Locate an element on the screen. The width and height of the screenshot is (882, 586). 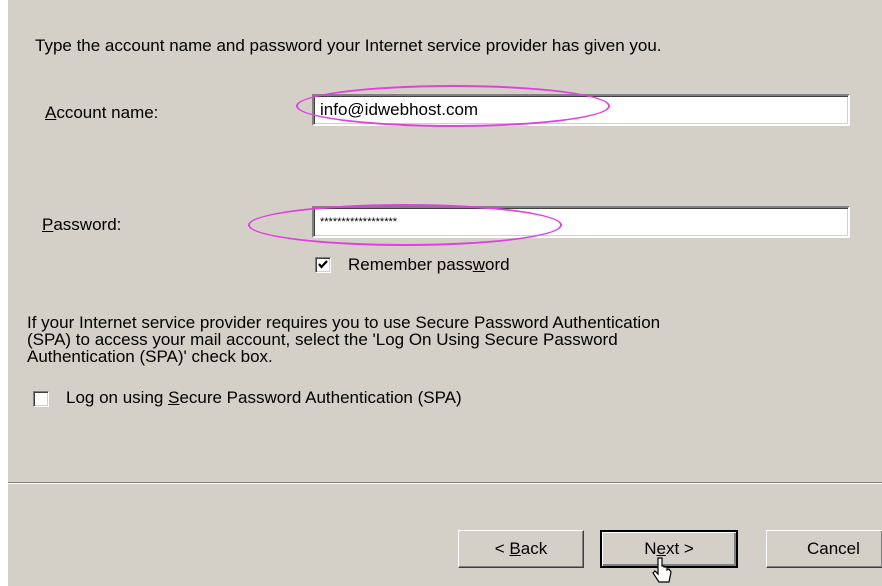
remember-password-checkbox is located at coordinates (323, 265).